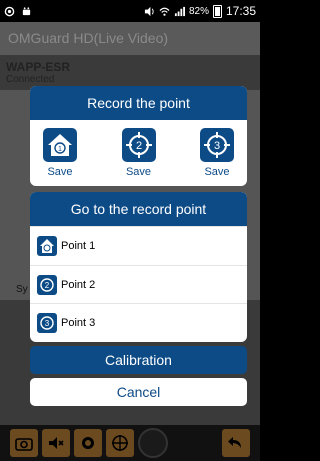 This screenshot has width=320, height=461. I want to click on save-point-2-button: 2 Save, so click(139, 153).